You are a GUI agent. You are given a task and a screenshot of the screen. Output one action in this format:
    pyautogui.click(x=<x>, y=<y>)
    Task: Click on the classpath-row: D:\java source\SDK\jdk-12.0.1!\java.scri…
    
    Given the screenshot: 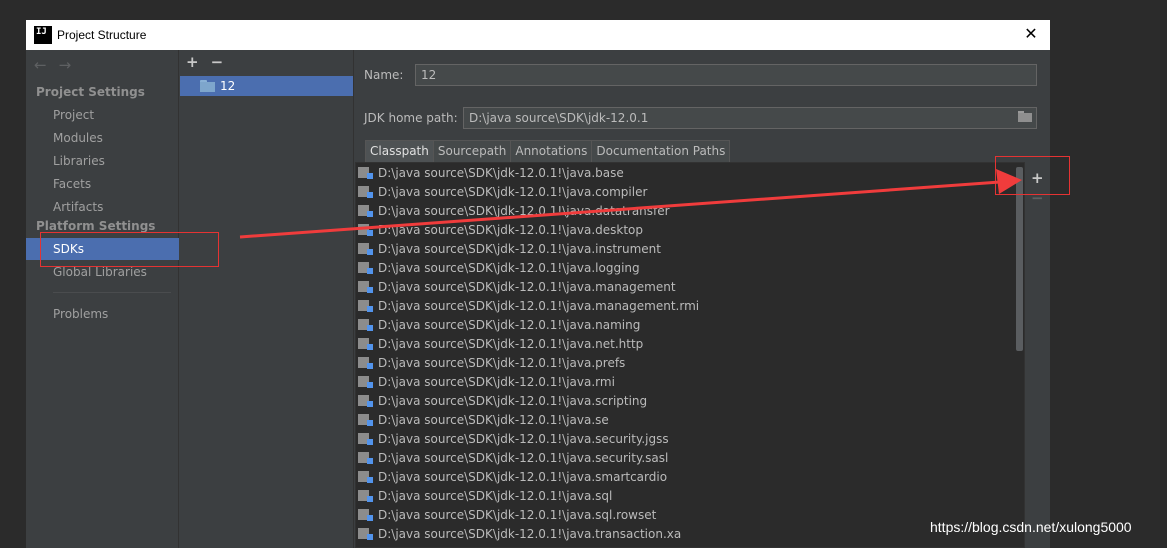 What is the action you would take?
    pyautogui.click(x=690, y=400)
    